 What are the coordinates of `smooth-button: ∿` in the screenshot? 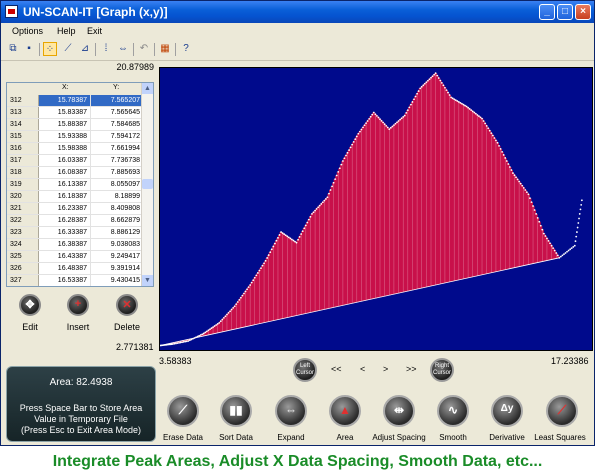 It's located at (453, 411).